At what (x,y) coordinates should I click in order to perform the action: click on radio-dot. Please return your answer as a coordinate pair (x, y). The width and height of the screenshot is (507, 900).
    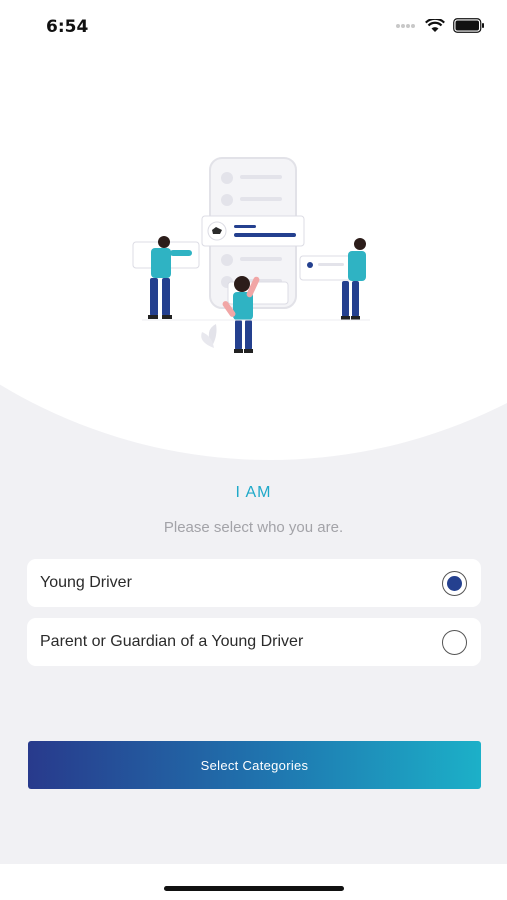
    Looking at the image, I should click on (454, 583).